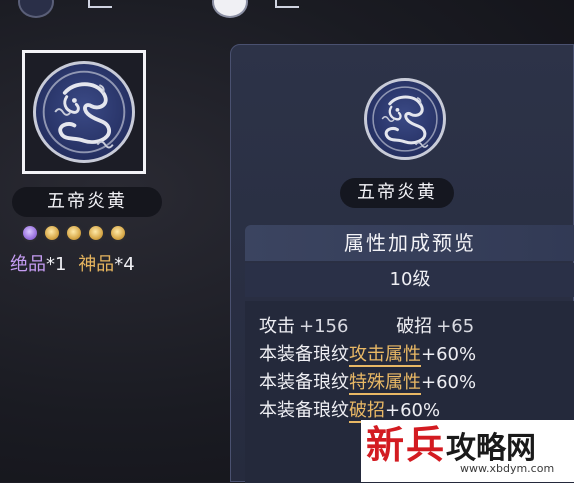  What do you see at coordinates (491, 448) in the screenshot?
I see `watermark-brand-dark: 攻略网` at bounding box center [491, 448].